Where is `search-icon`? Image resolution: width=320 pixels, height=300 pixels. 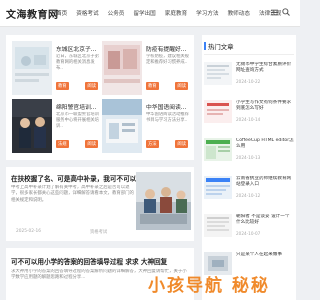 search-icon is located at coordinates (286, 12).